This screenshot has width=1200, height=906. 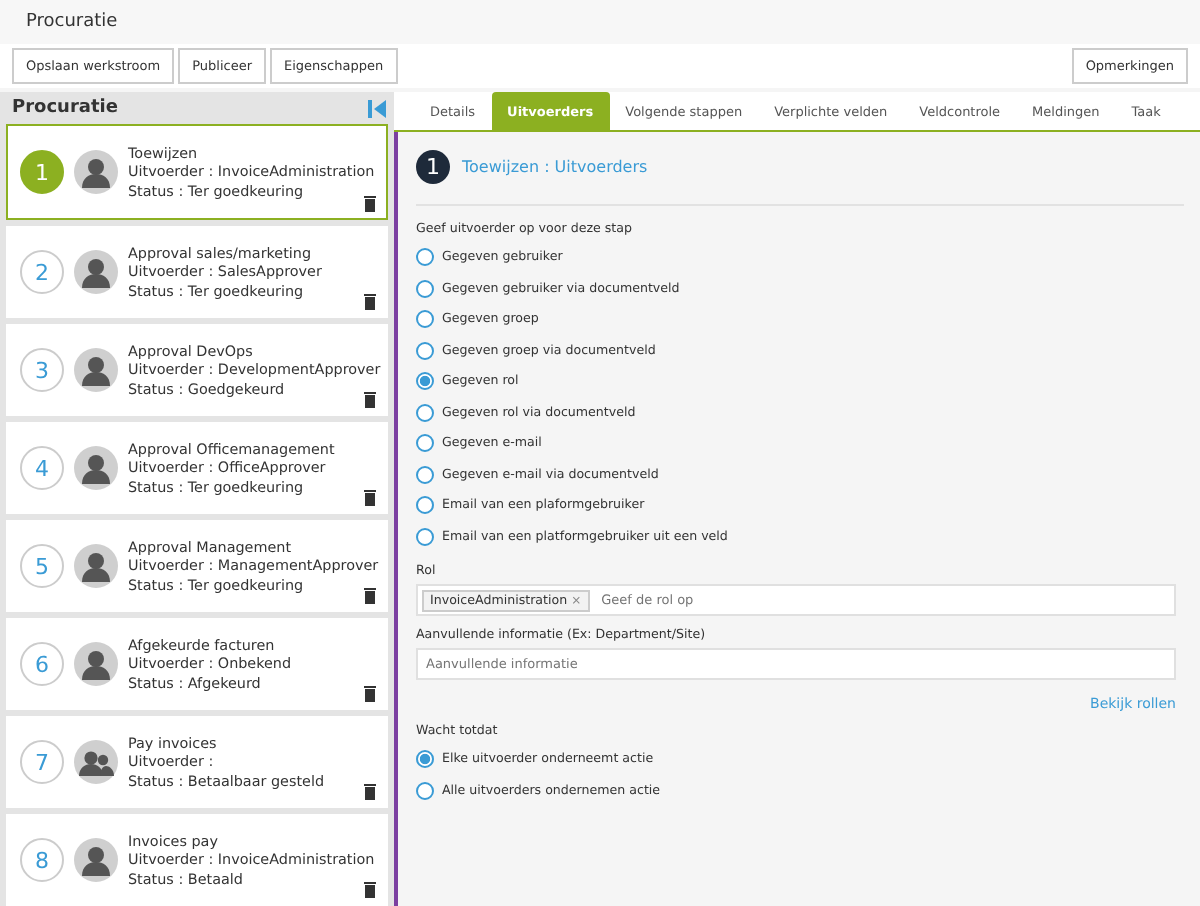 I want to click on window-title: Procuratie, so click(x=72, y=22).